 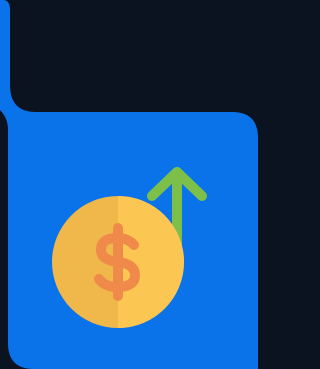 I want to click on dollar-sign-icon, so click(x=117, y=262).